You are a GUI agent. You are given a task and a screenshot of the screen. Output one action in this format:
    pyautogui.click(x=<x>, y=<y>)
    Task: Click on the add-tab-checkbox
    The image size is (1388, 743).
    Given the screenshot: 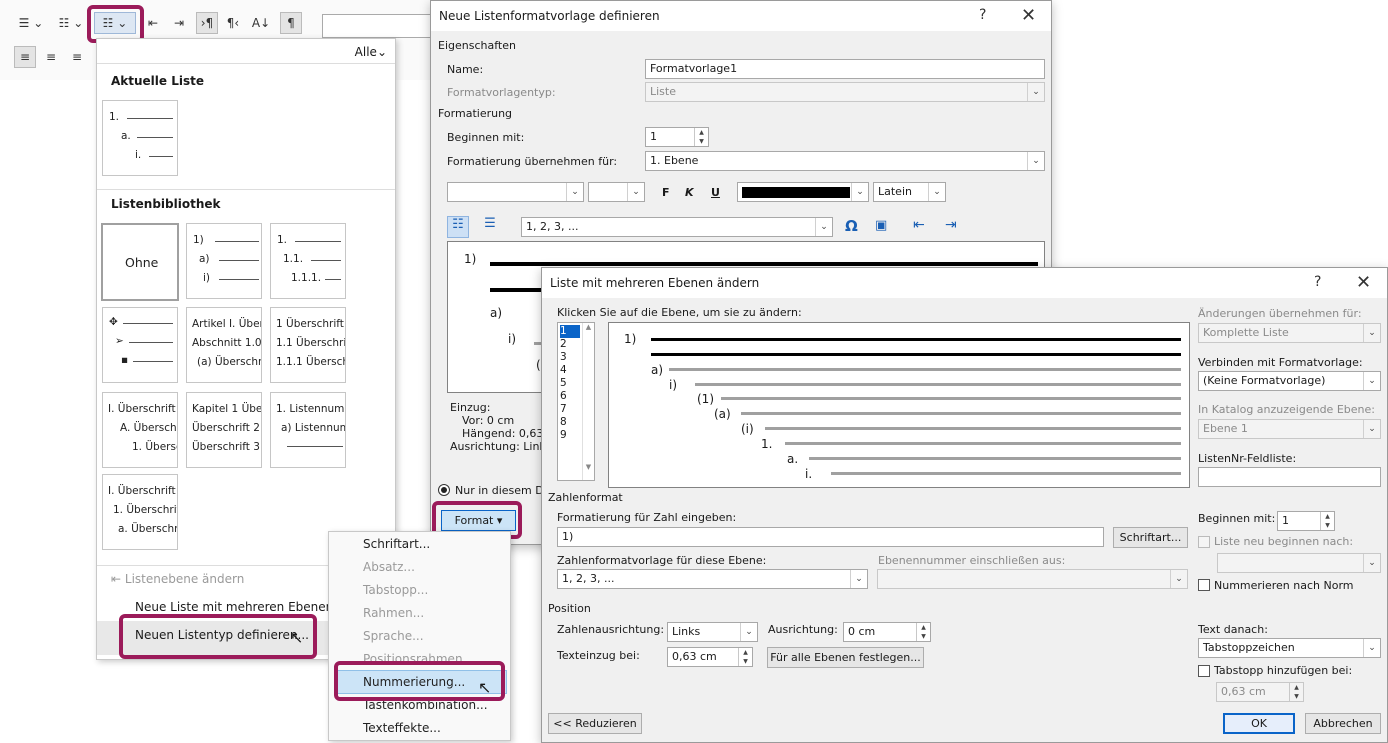 What is the action you would take?
    pyautogui.click(x=1204, y=671)
    